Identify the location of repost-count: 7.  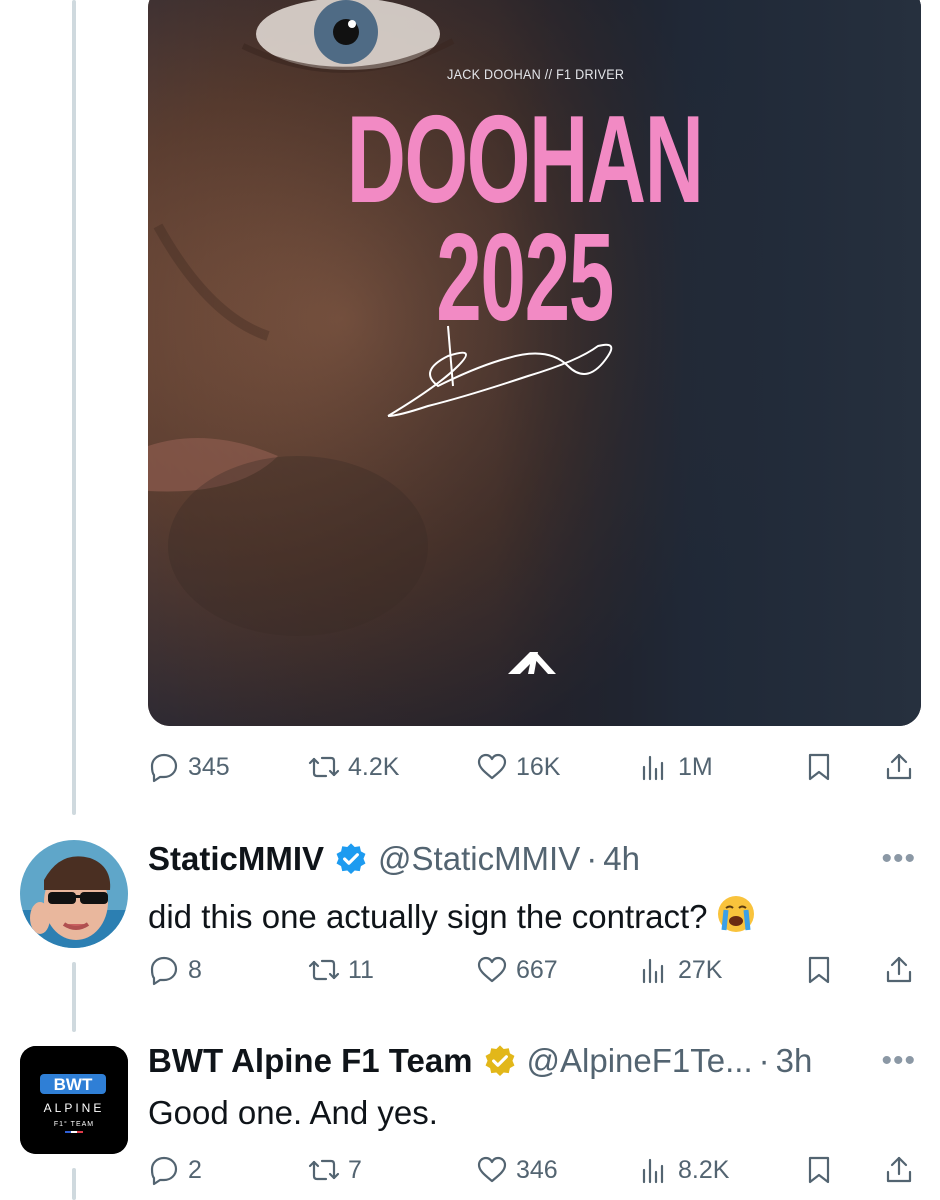
(355, 1169).